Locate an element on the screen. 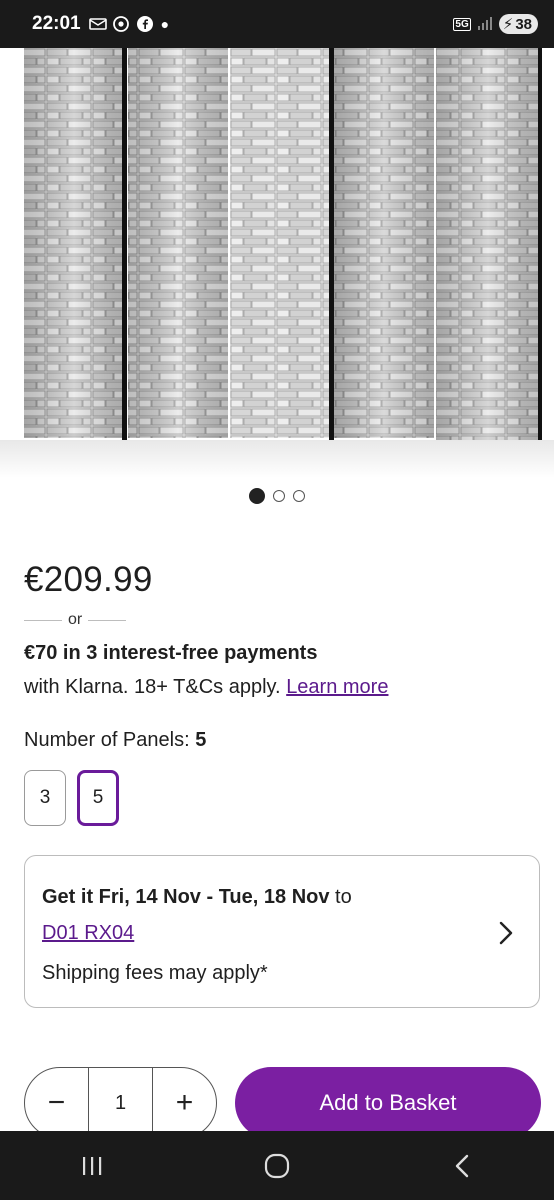  chevron-right-icon is located at coordinates (506, 933).